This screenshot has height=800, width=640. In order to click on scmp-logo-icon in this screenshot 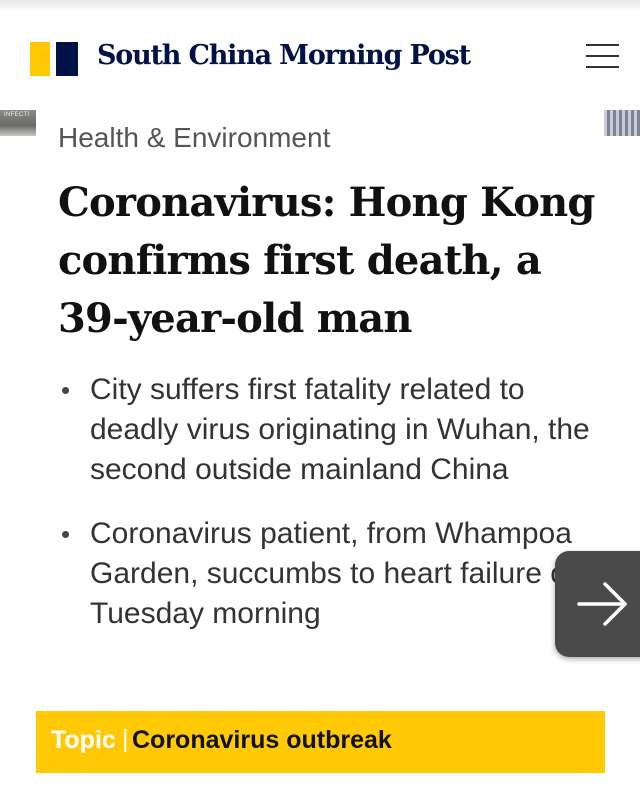, I will do `click(54, 59)`.